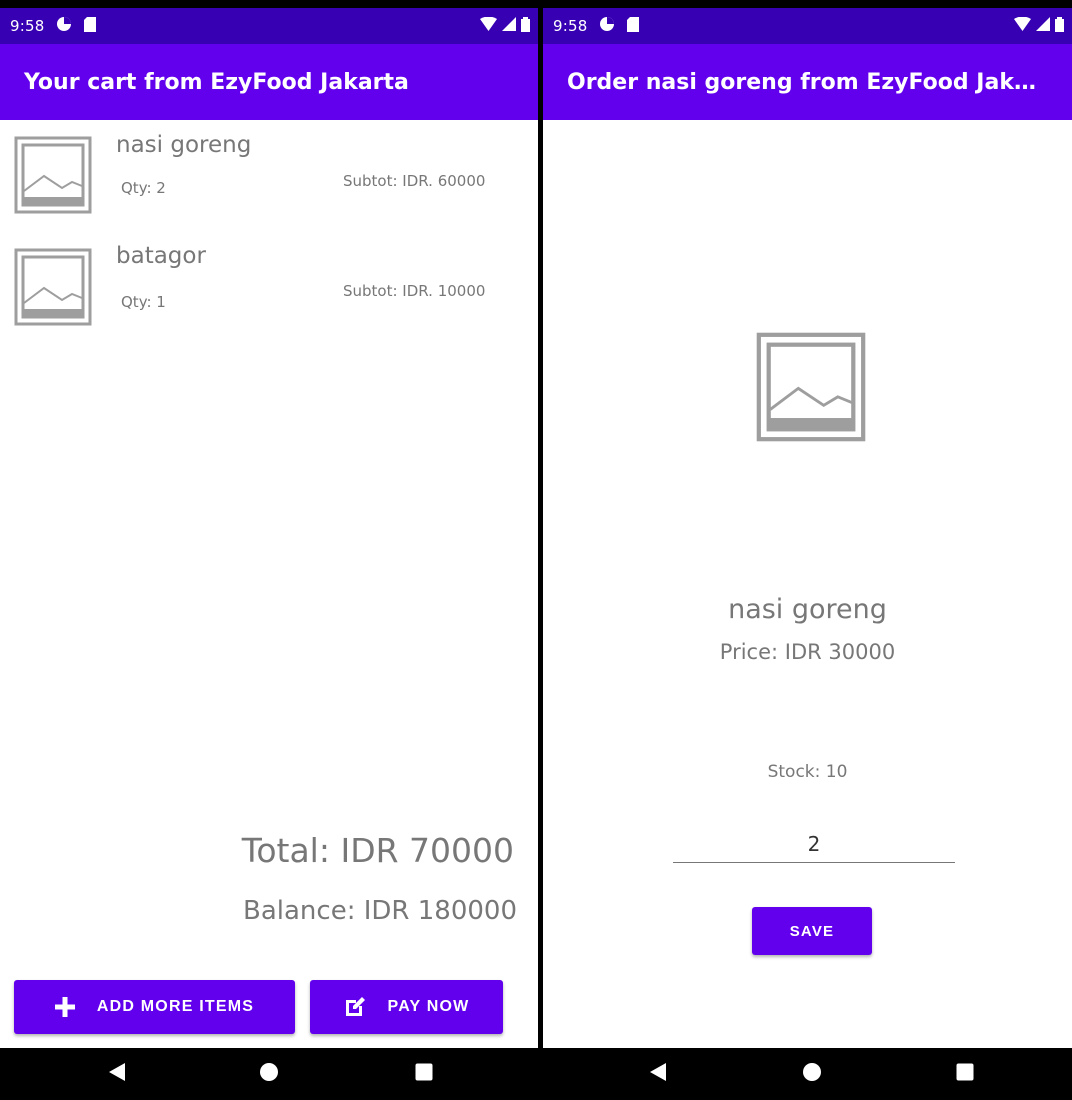 This screenshot has height=1100, width=1072. I want to click on item-qty: Qty: 1, so click(143, 302).